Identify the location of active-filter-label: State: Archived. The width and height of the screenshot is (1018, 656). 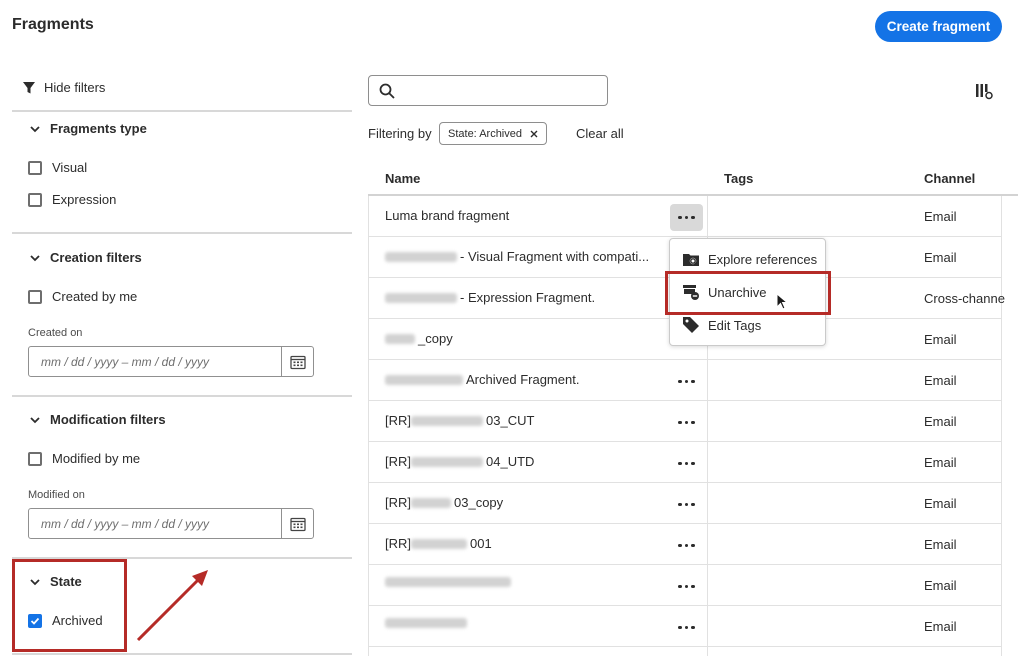
(485, 133).